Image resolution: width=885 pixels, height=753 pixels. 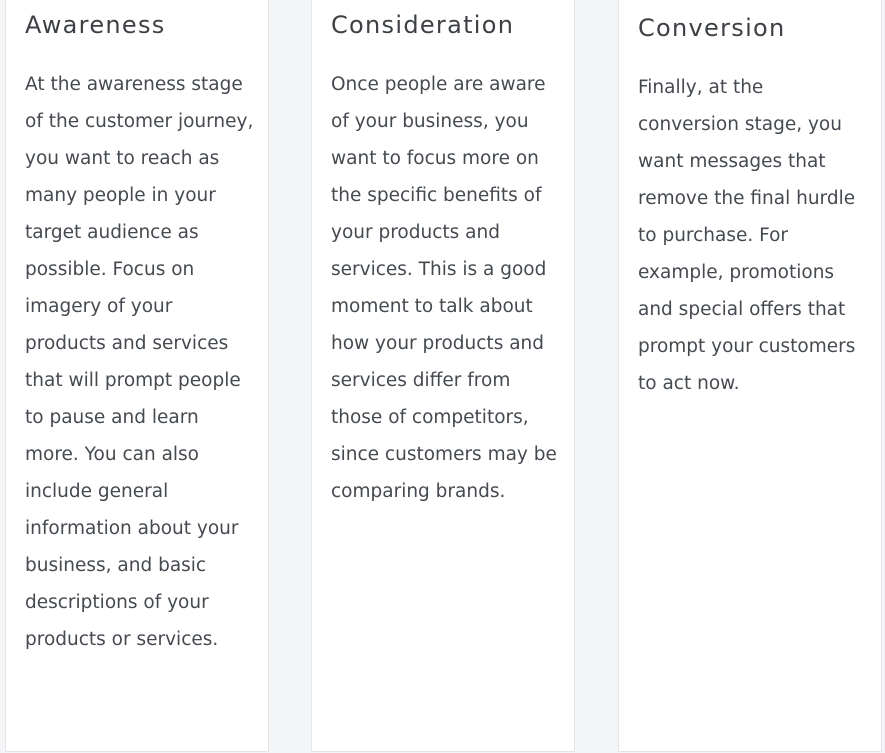 What do you see at coordinates (712, 28) in the screenshot?
I see `card-title: Conversion` at bounding box center [712, 28].